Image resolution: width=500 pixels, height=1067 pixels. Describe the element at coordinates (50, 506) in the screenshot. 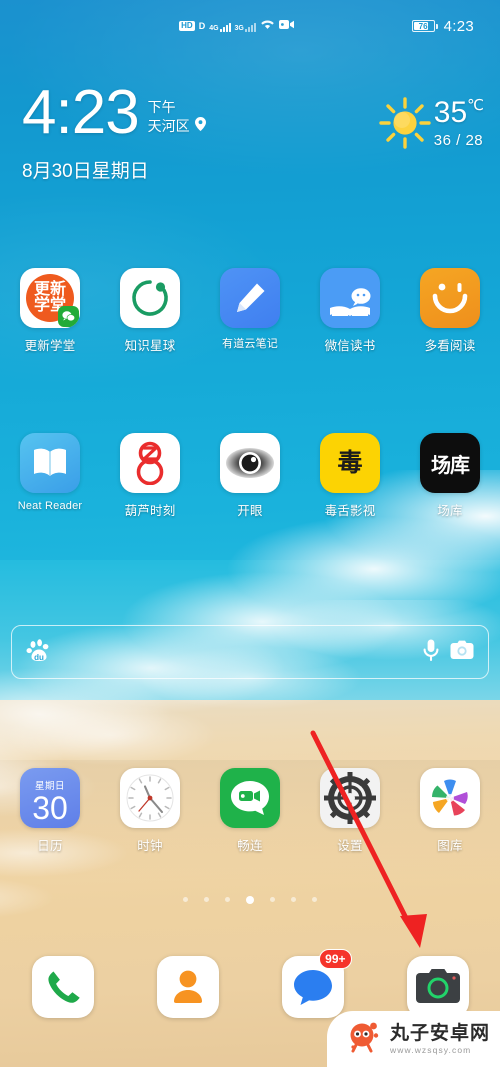

I see `app-label: Neat Reader` at that location.